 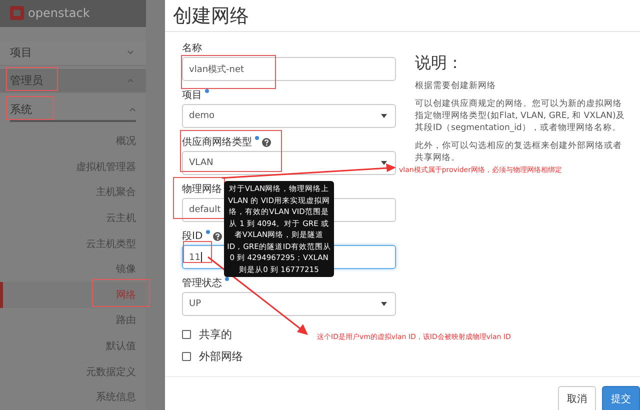 What do you see at coordinates (192, 95) in the screenshot?
I see `field-label: 项目` at bounding box center [192, 95].